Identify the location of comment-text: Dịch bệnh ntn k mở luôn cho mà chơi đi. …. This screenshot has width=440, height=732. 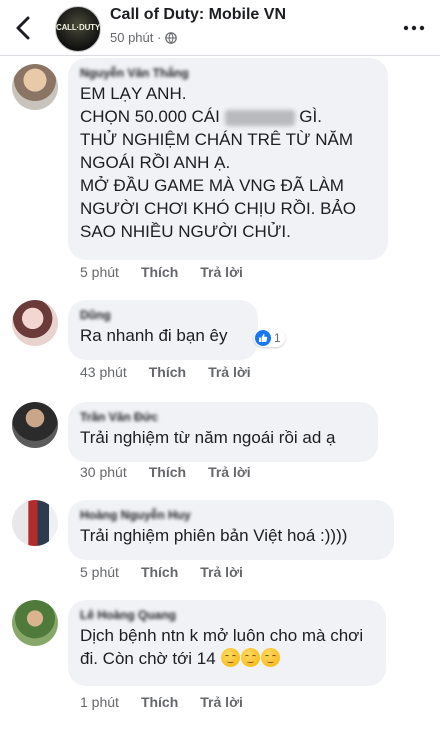
(222, 647).